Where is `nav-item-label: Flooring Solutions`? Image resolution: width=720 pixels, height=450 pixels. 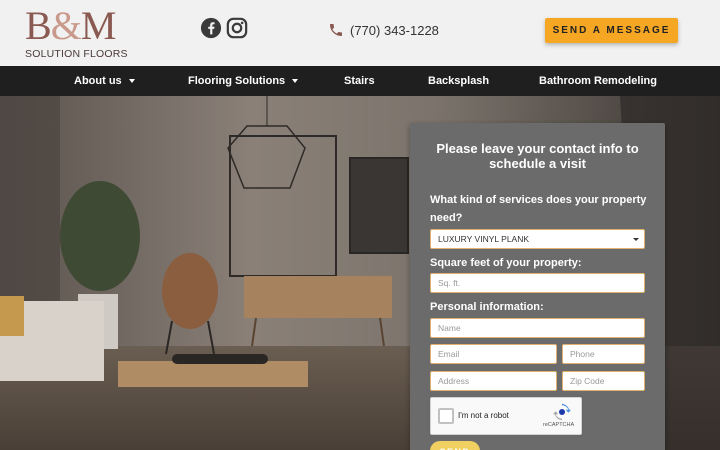
nav-item-label: Flooring Solutions is located at coordinates (237, 81).